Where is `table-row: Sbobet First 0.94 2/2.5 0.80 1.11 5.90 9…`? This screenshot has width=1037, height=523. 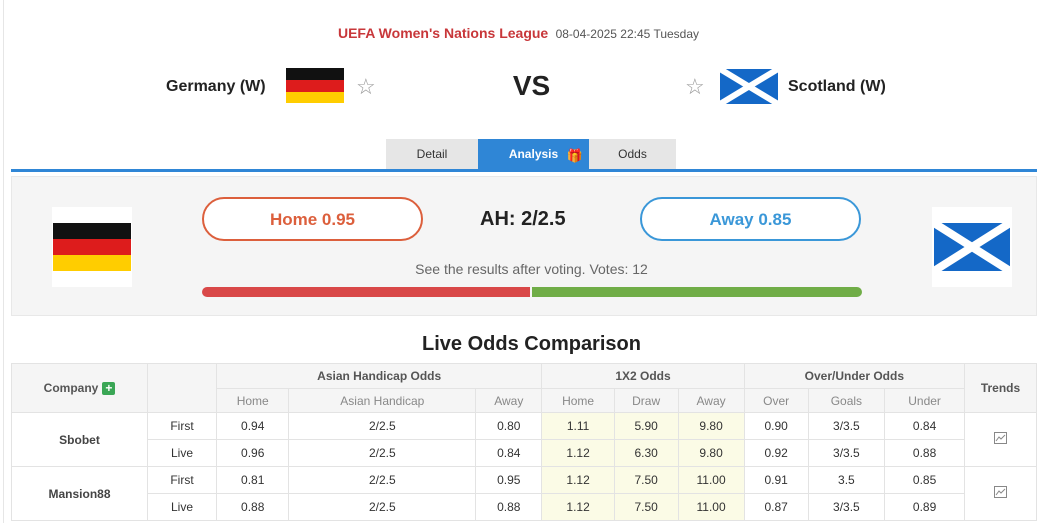 table-row: Sbobet First 0.94 2/2.5 0.80 1.11 5.90 9… is located at coordinates (524, 439).